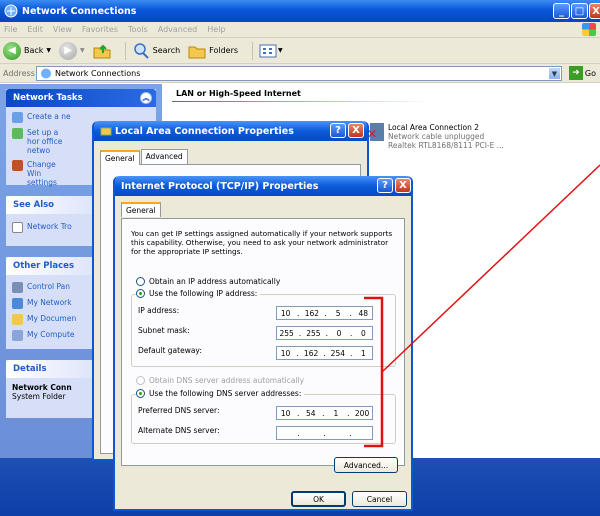  I want to click on forward-arrow-icon: ▶, so click(68, 50).